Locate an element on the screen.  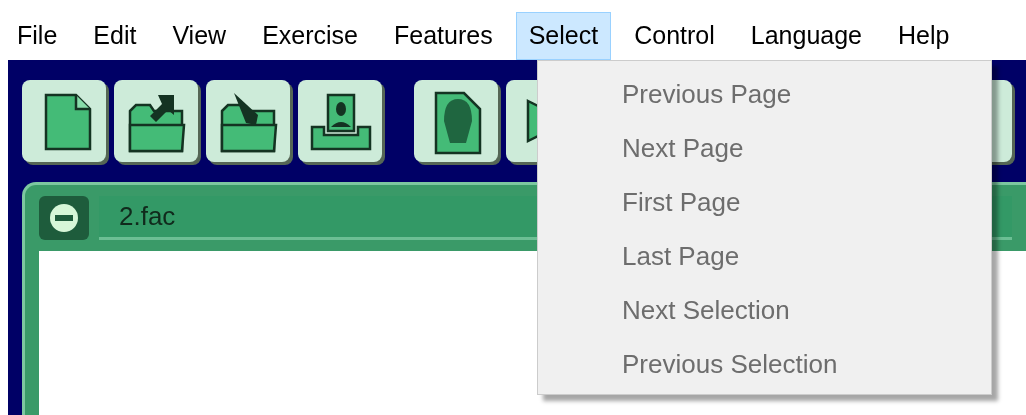
menu-item: Exercise is located at coordinates (310, 36).